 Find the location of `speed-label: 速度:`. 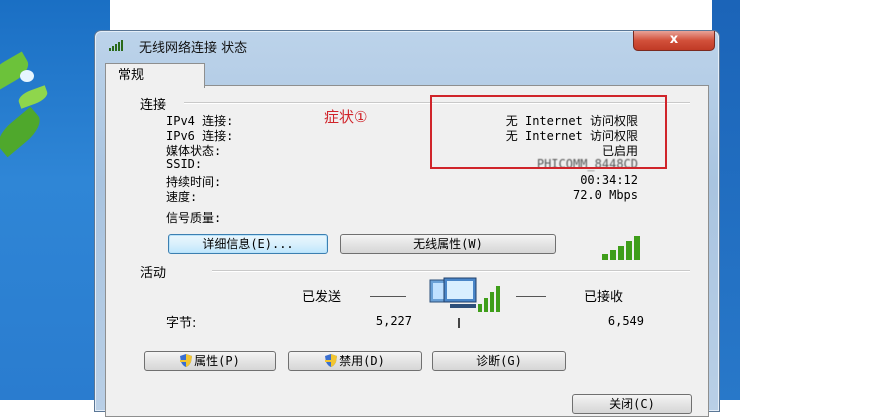

speed-label: 速度: is located at coordinates (182, 197).